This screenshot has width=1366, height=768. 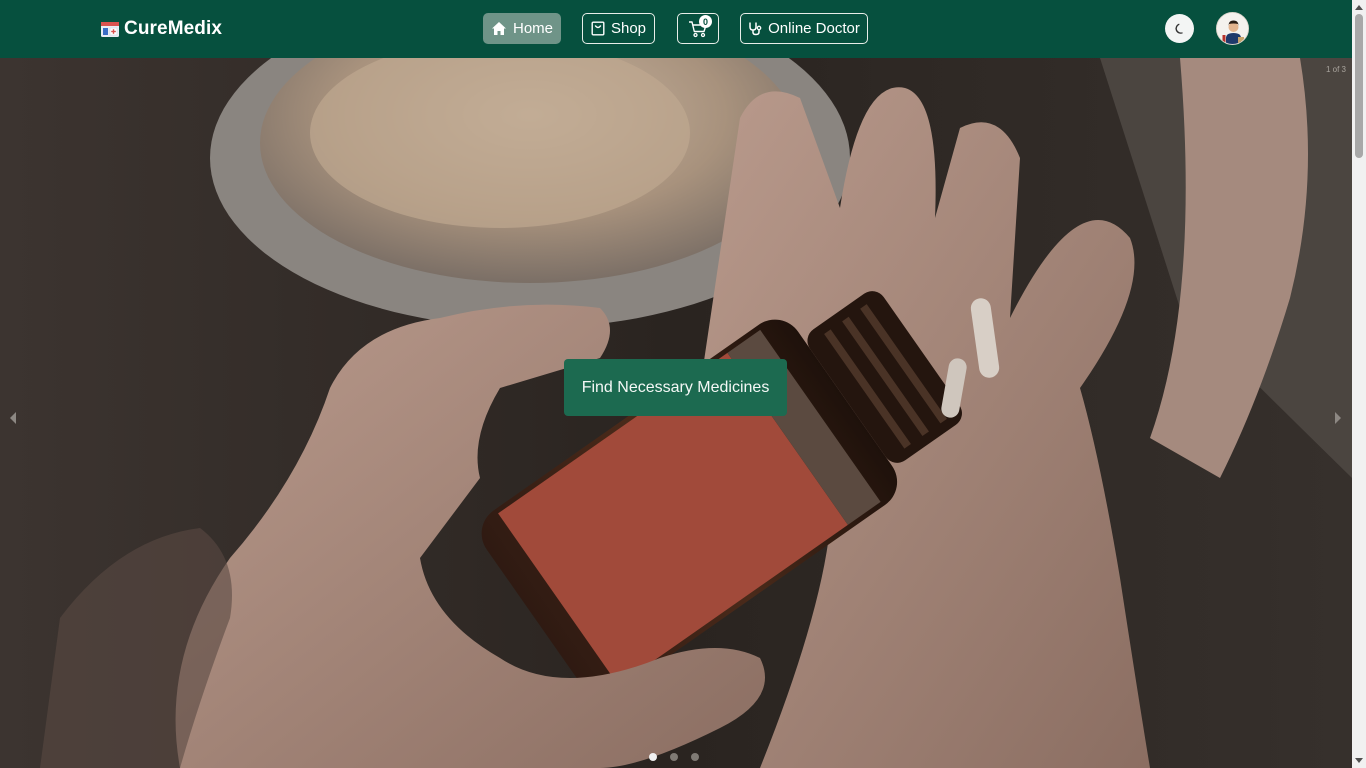 I want to click on nav-online-doctor-label: Online Doctor, so click(x=814, y=28).